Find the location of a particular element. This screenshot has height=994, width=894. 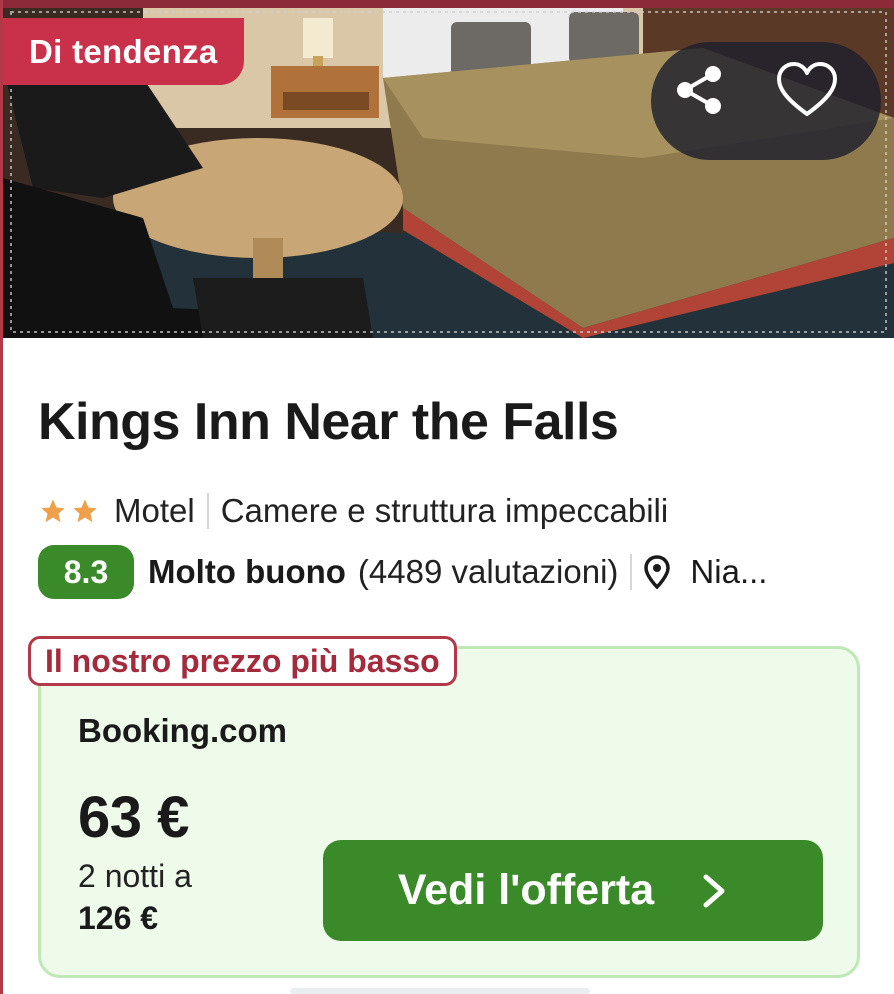

nights-label: 2 notti a is located at coordinates (135, 876).